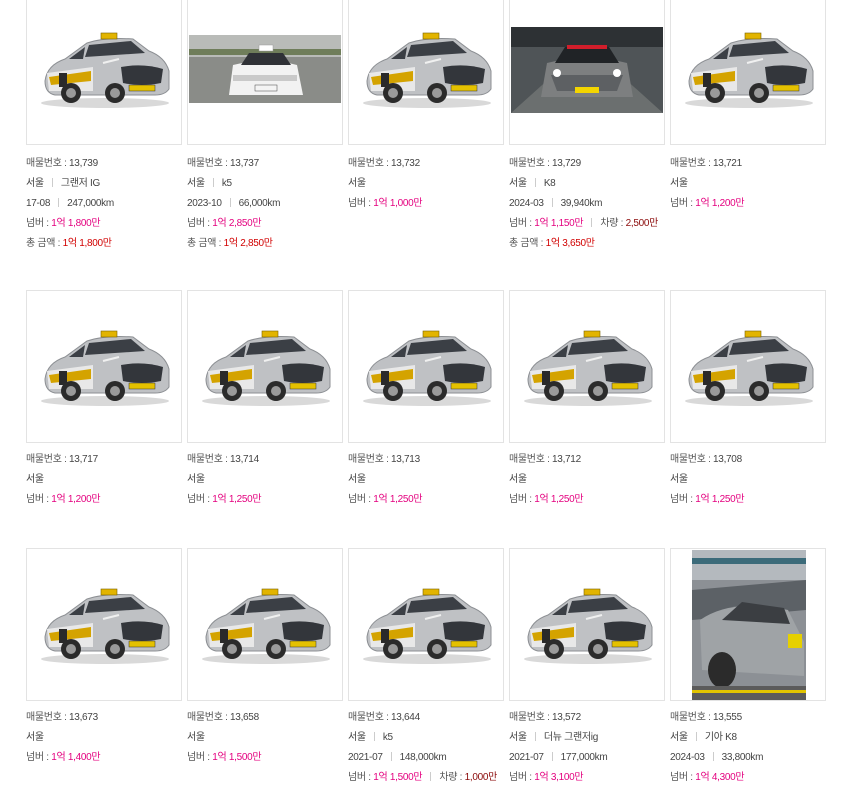 The width and height of the screenshot is (852, 787). Describe the element at coordinates (83, 163) in the screenshot. I see `listing-number: 13,739` at that location.